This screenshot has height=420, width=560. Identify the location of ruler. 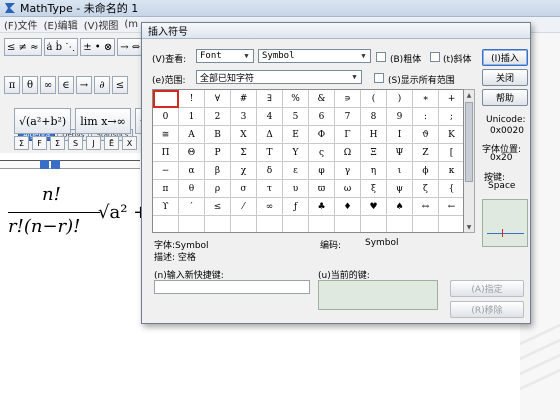
(70, 164).